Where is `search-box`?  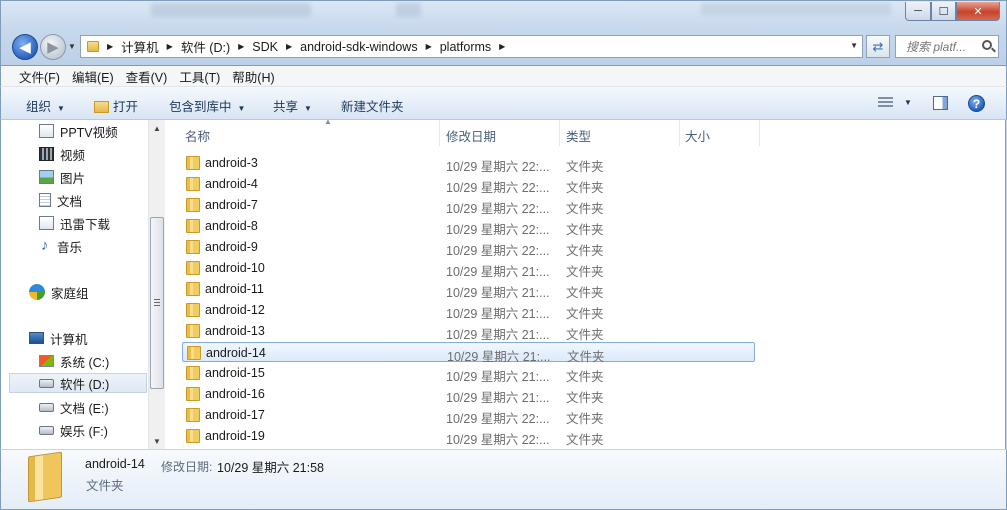
search-box is located at coordinates (947, 46).